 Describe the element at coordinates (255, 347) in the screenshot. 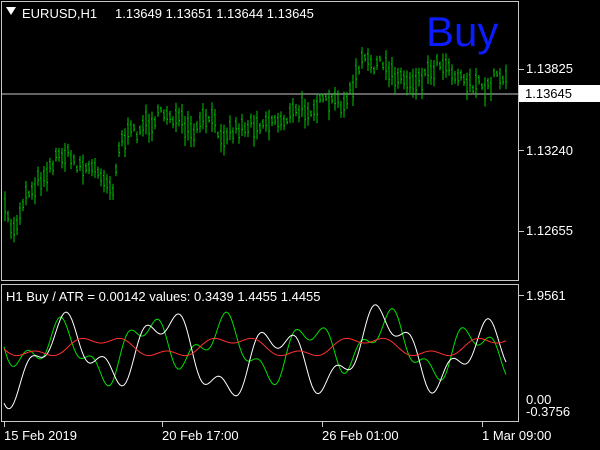

I see `indicator-line-green` at that location.